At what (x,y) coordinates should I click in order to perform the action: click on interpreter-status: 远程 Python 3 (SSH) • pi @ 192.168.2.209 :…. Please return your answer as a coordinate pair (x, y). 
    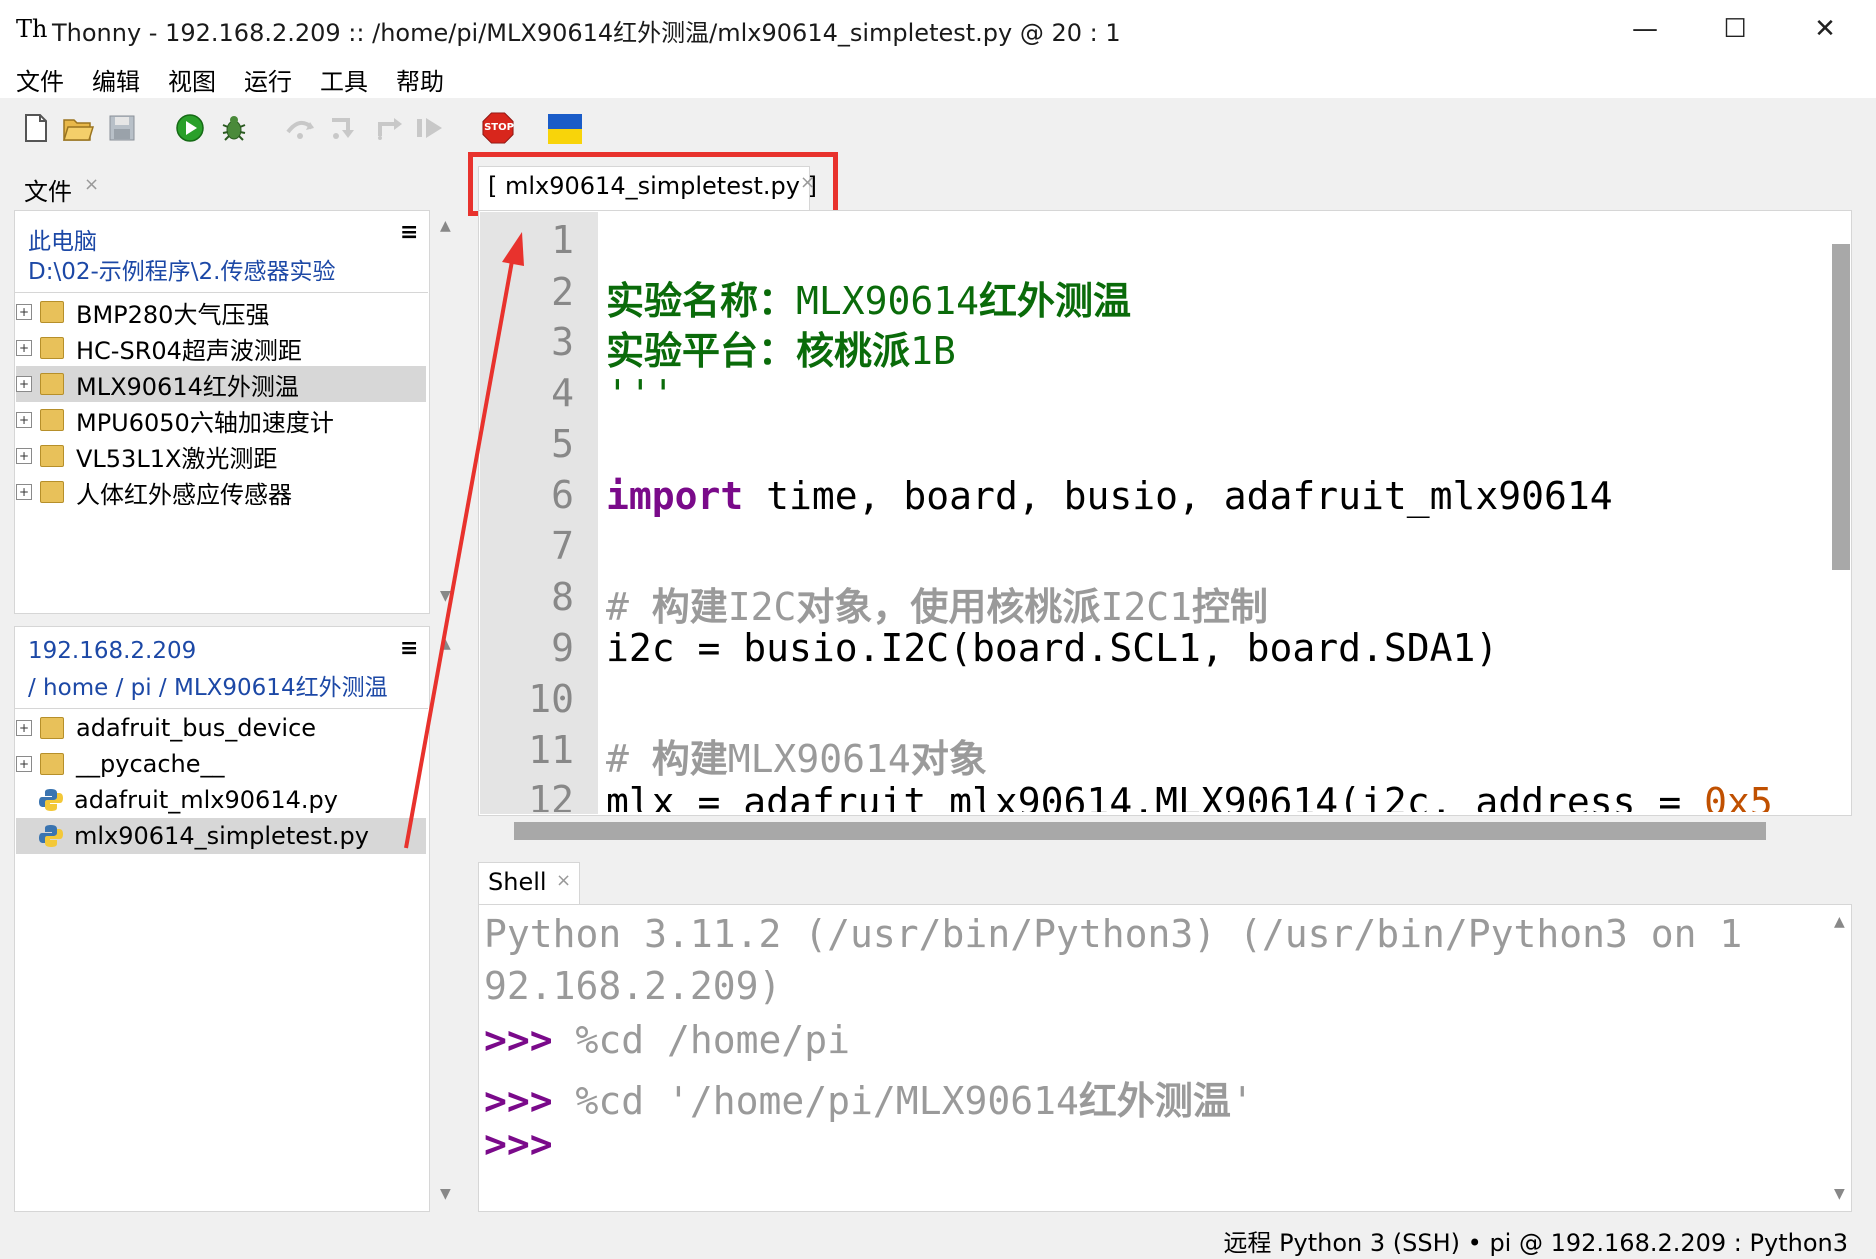
    Looking at the image, I should click on (1535, 1240).